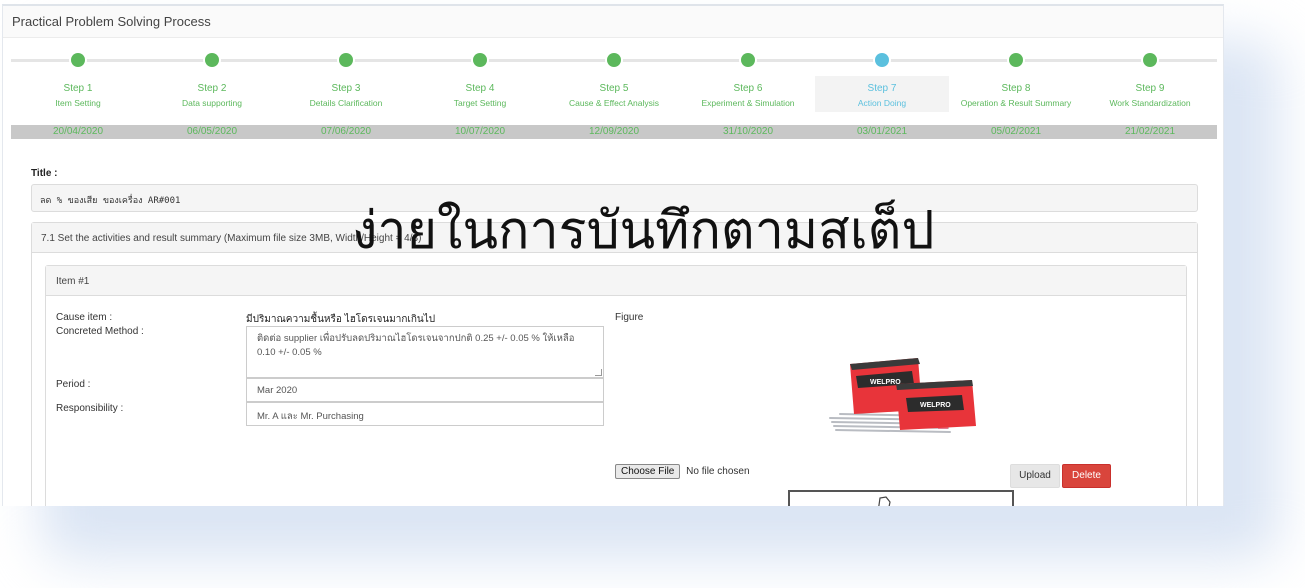 The image size is (1305, 588). Describe the element at coordinates (882, 103) in the screenshot. I see `step-sublabel: Action Doing` at that location.